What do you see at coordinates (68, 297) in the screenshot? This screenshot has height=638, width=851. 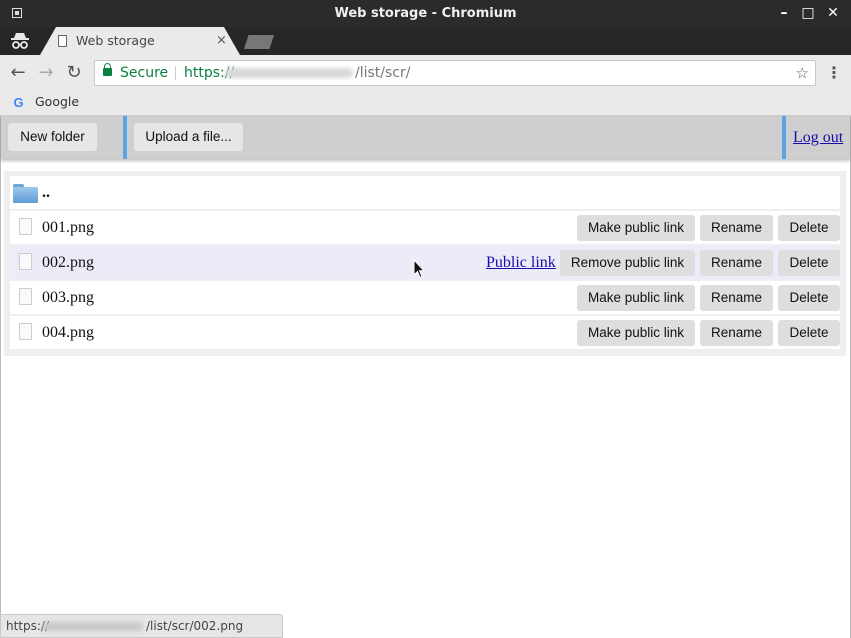 I see `file-name: 003.png` at bounding box center [68, 297].